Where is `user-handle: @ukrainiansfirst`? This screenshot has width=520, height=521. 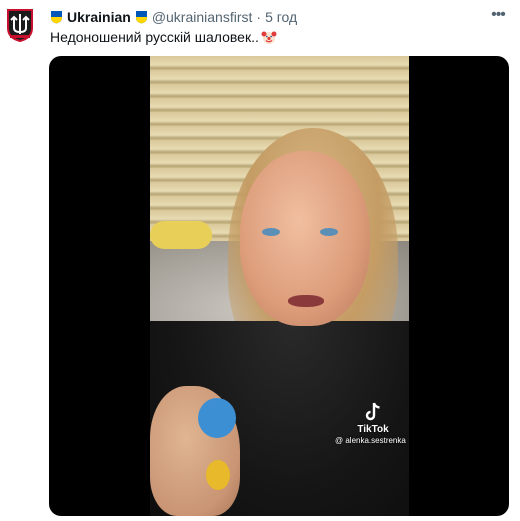
user-handle: @ukrainiansfirst is located at coordinates (202, 17).